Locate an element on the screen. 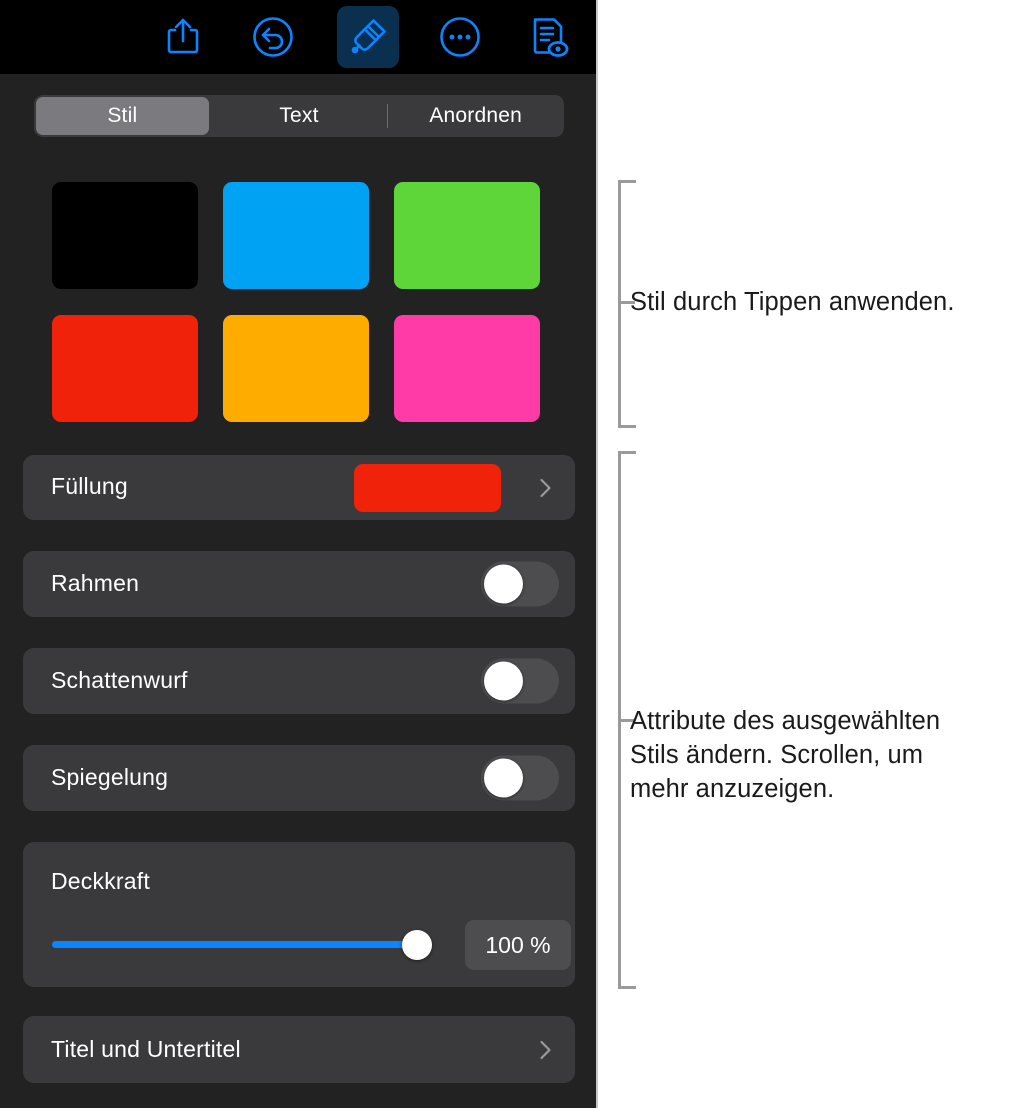 This screenshot has height=1108, width=1015. border-toggle is located at coordinates (520, 584).